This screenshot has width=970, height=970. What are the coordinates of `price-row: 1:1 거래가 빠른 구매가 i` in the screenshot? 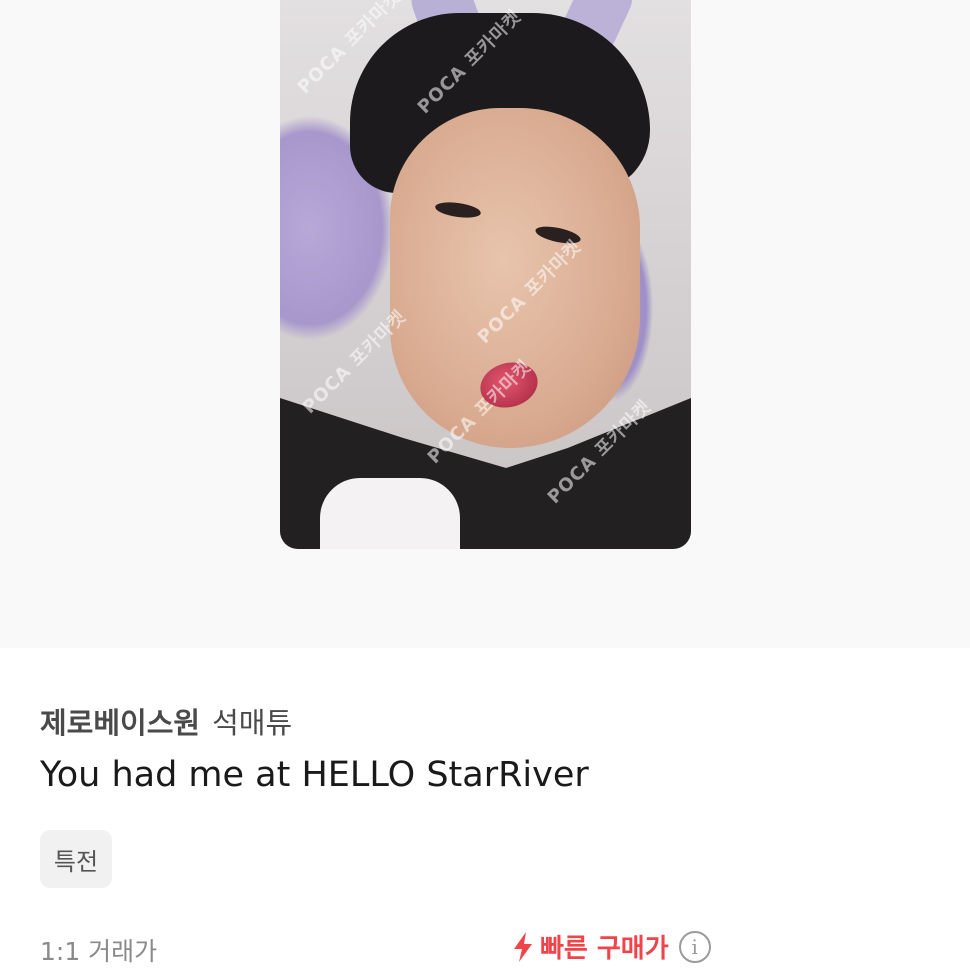 It's located at (485, 948).